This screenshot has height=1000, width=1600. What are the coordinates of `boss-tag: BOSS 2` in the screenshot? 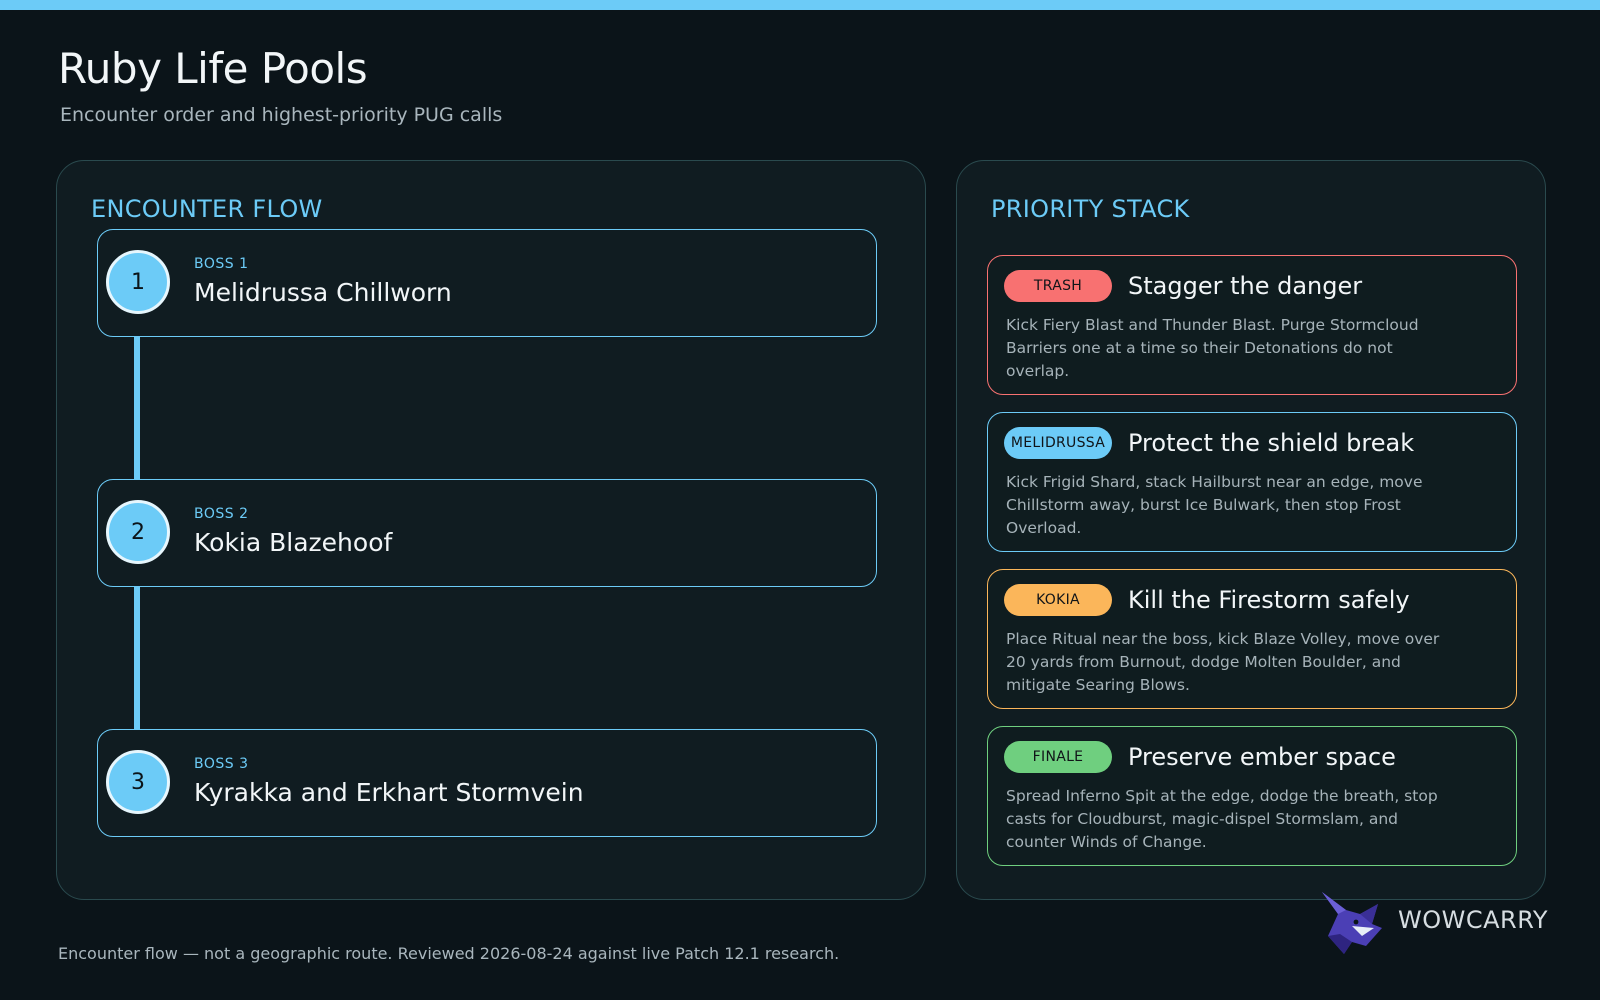 It's located at (221, 514).